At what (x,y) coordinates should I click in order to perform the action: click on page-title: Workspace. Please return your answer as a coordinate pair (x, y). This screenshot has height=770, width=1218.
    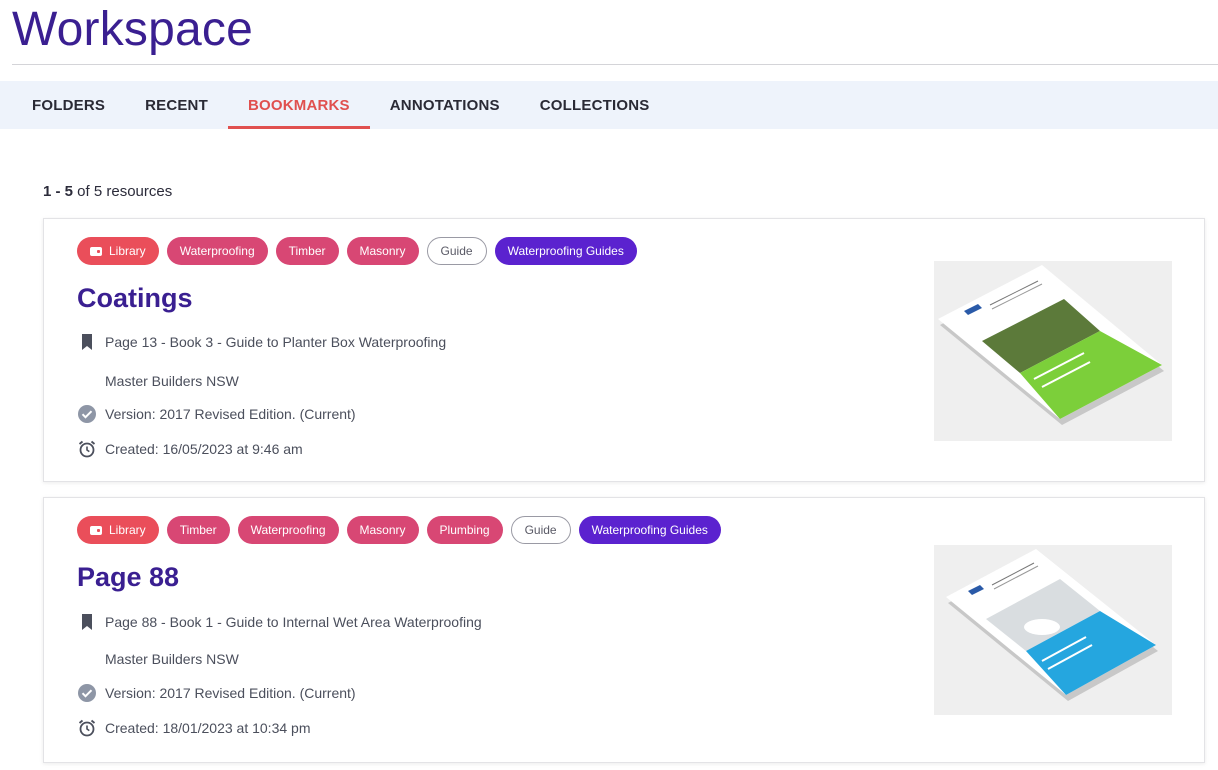
    Looking at the image, I should click on (133, 29).